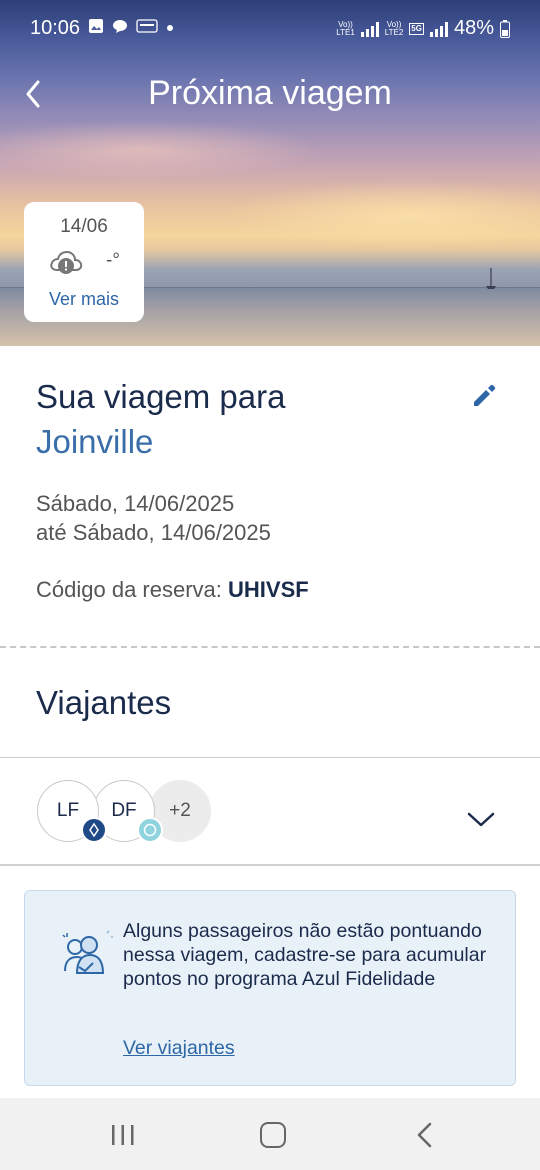 The image size is (540, 1170). I want to click on traveller-avatars: +2 DF LF, so click(137, 812).